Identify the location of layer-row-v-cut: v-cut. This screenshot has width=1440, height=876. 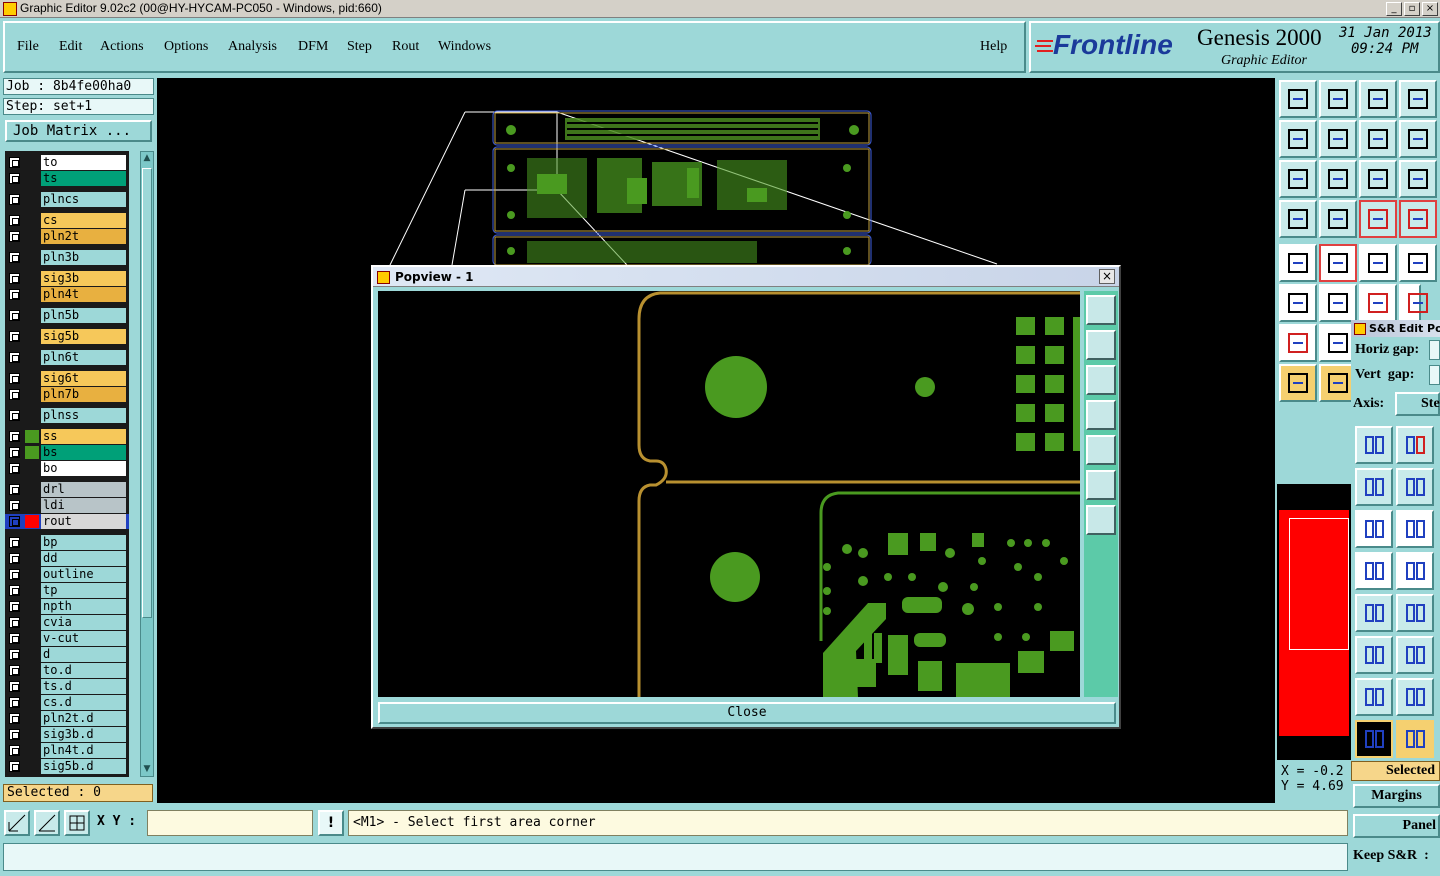
(67, 638).